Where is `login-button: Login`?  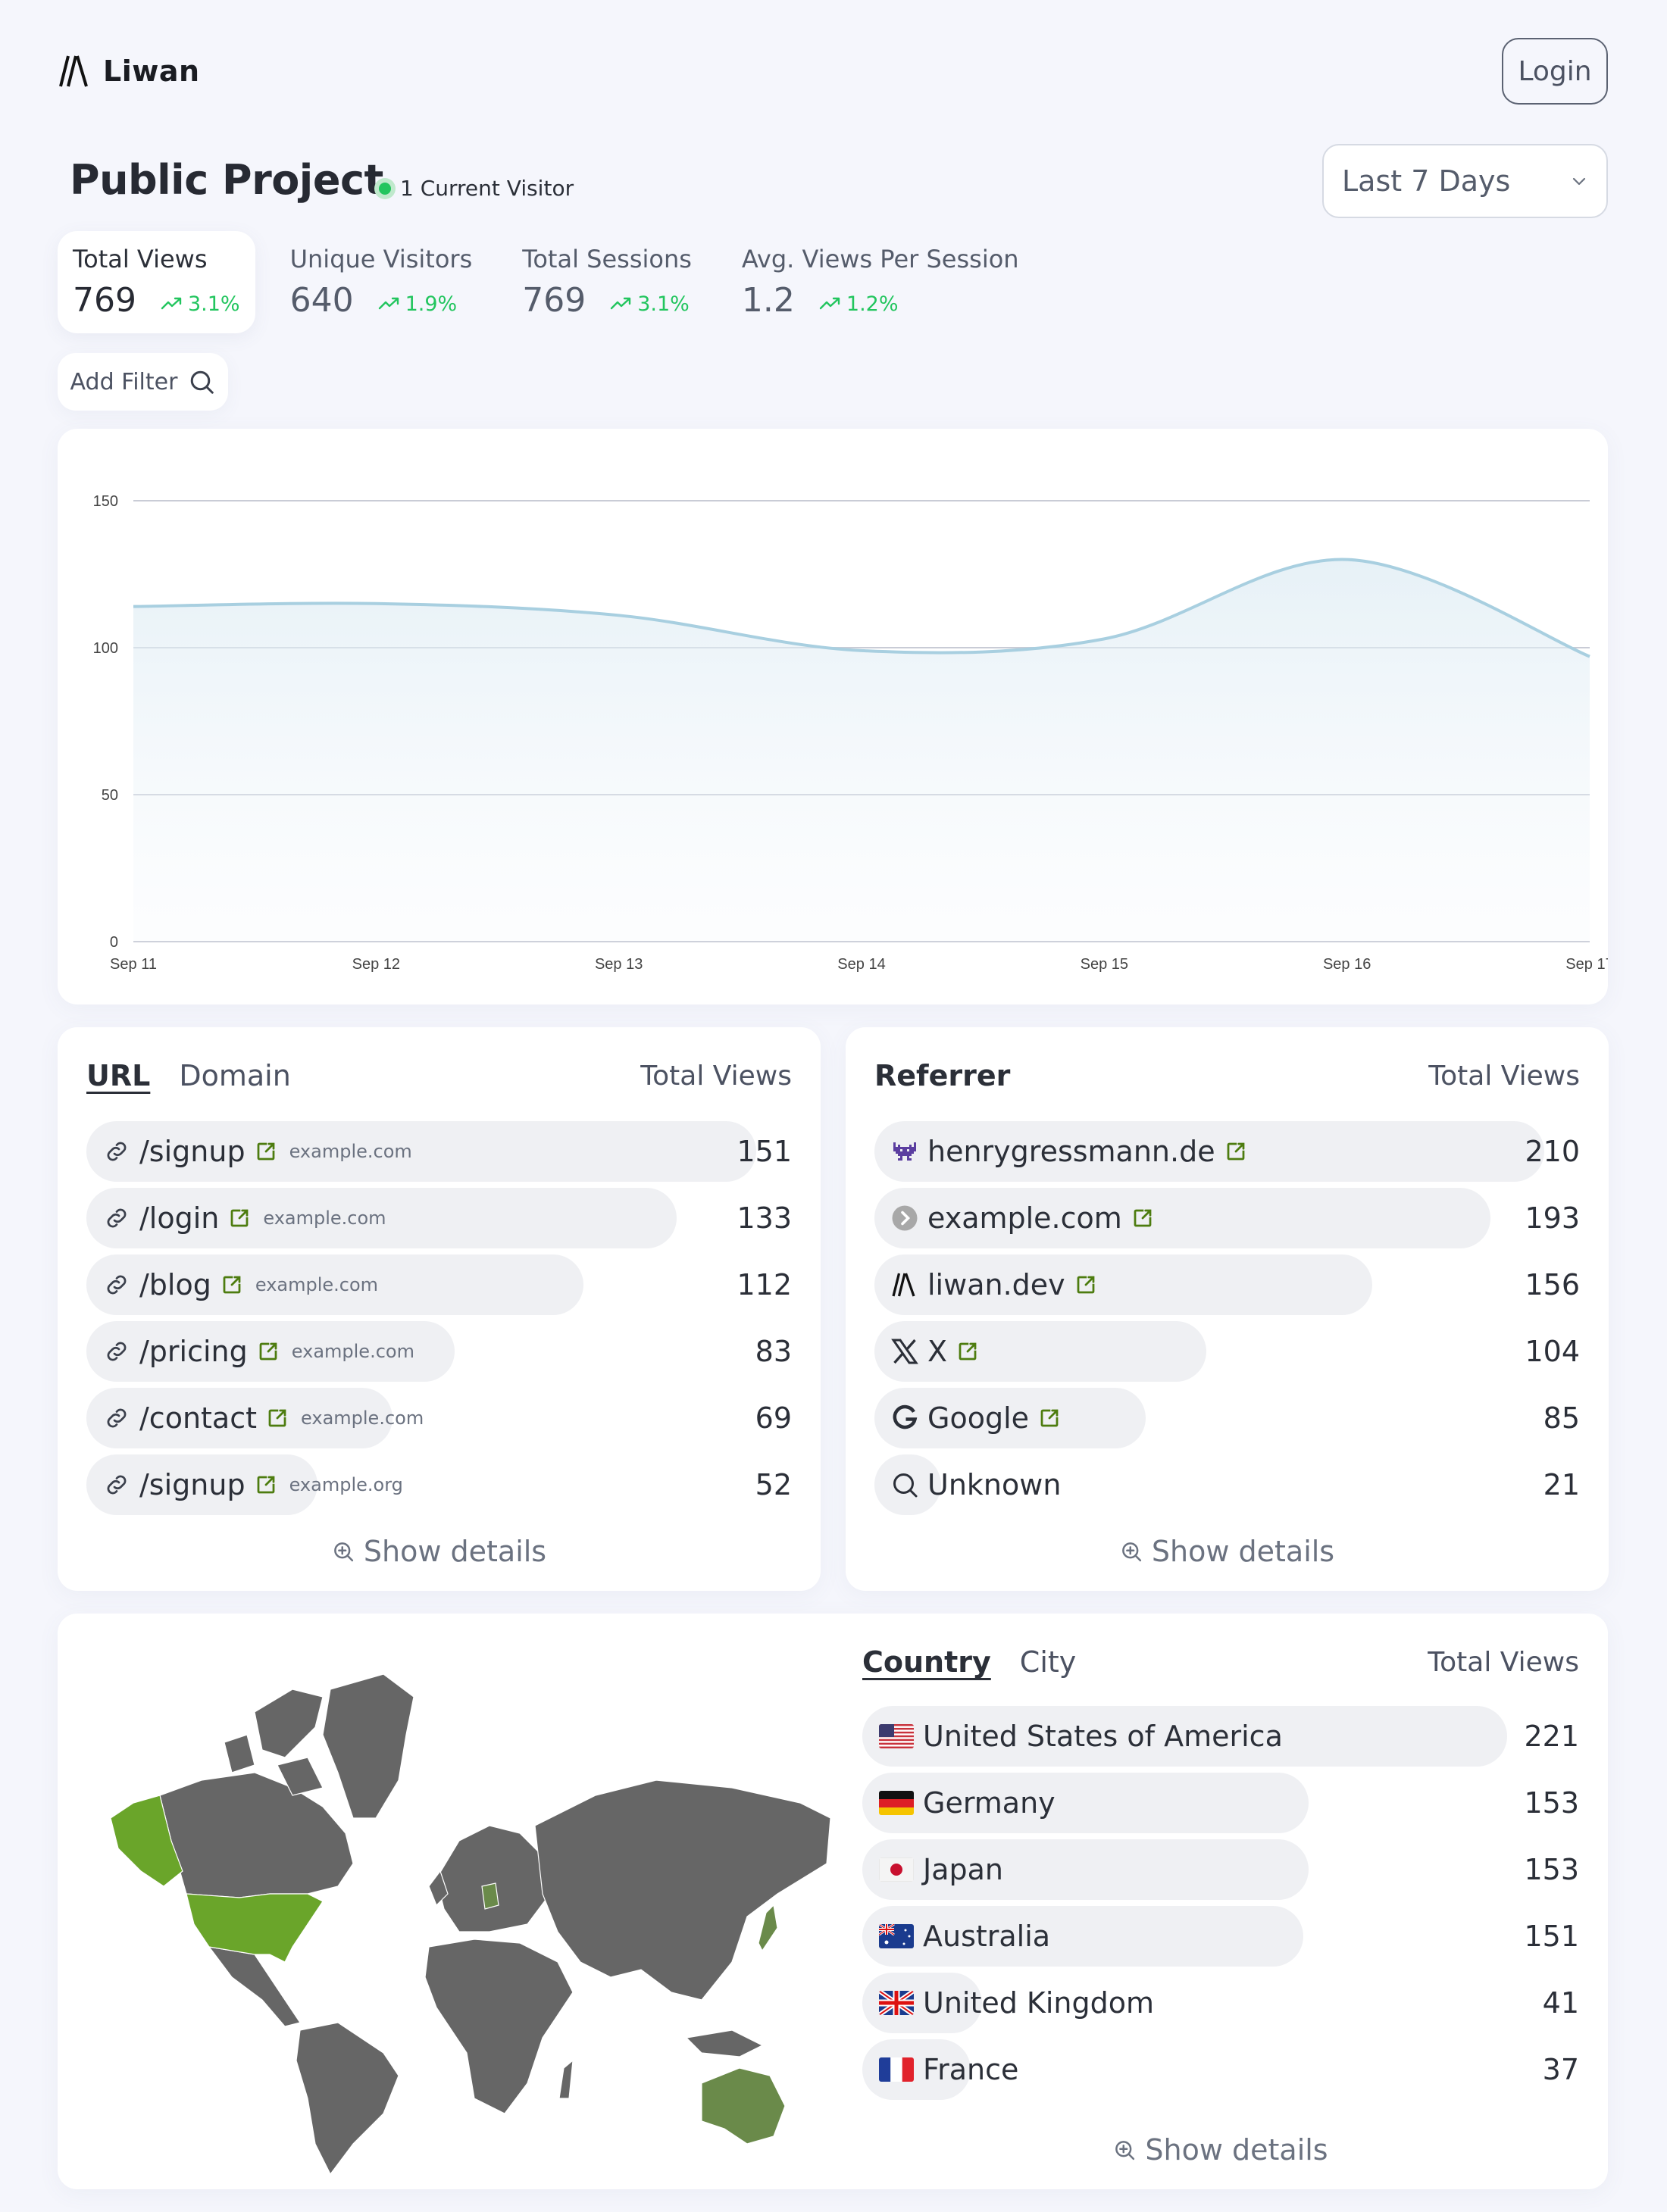
login-button: Login is located at coordinates (1555, 71).